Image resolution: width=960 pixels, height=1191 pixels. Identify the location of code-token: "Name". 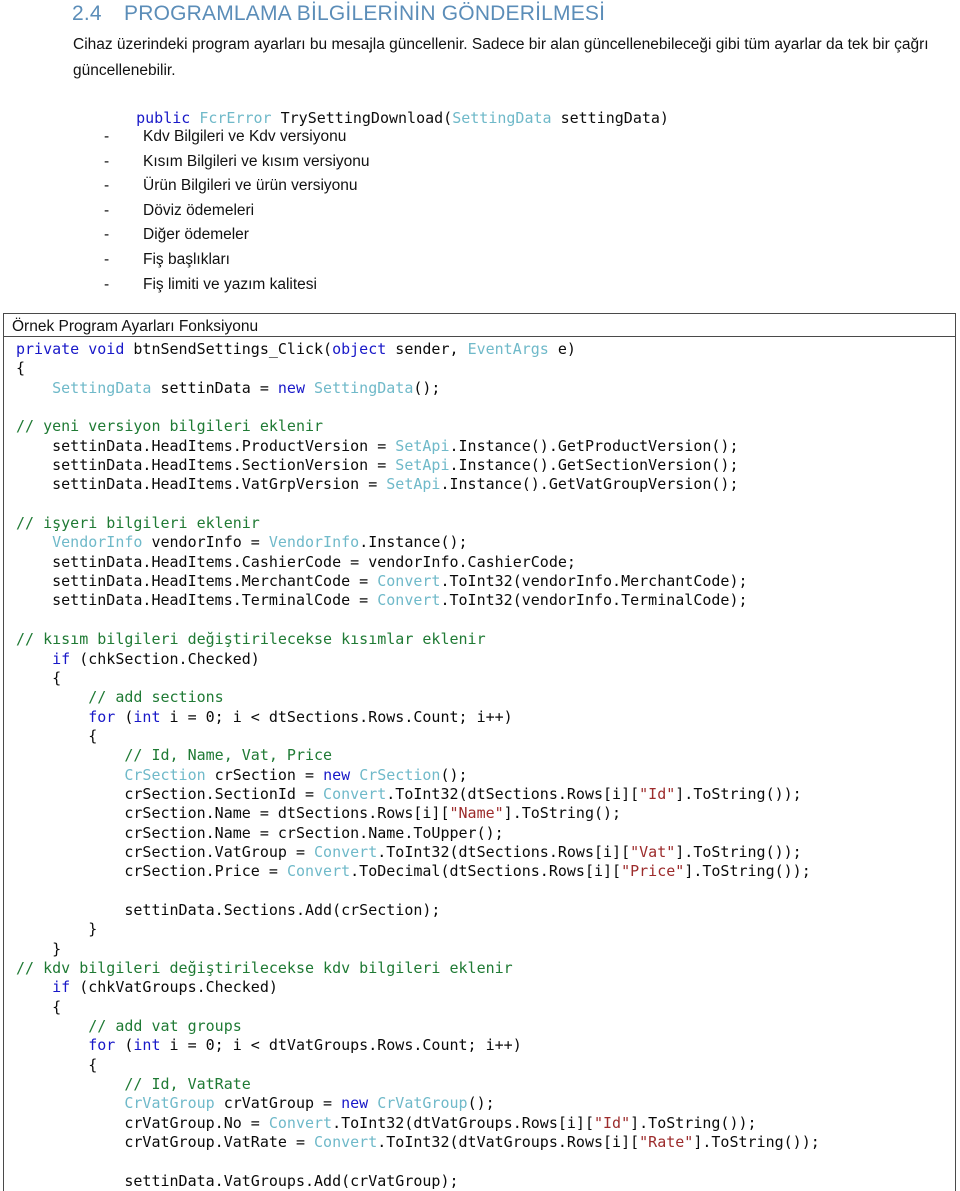
(476, 813).